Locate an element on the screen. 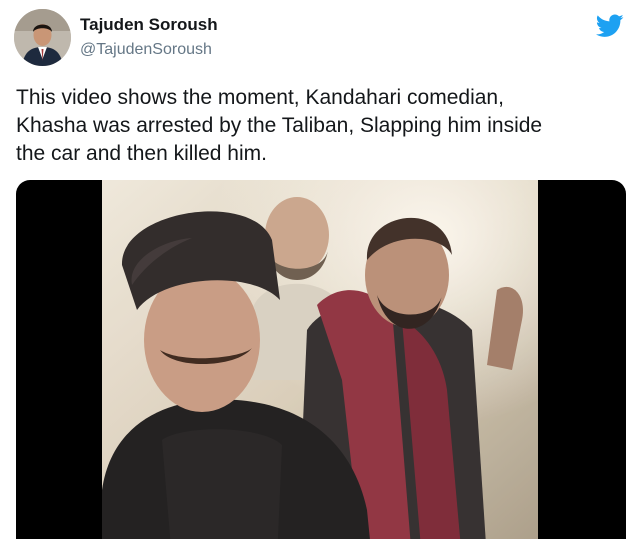 The height and width of the screenshot is (539, 640). twitter-bird-icon is located at coordinates (610, 26).